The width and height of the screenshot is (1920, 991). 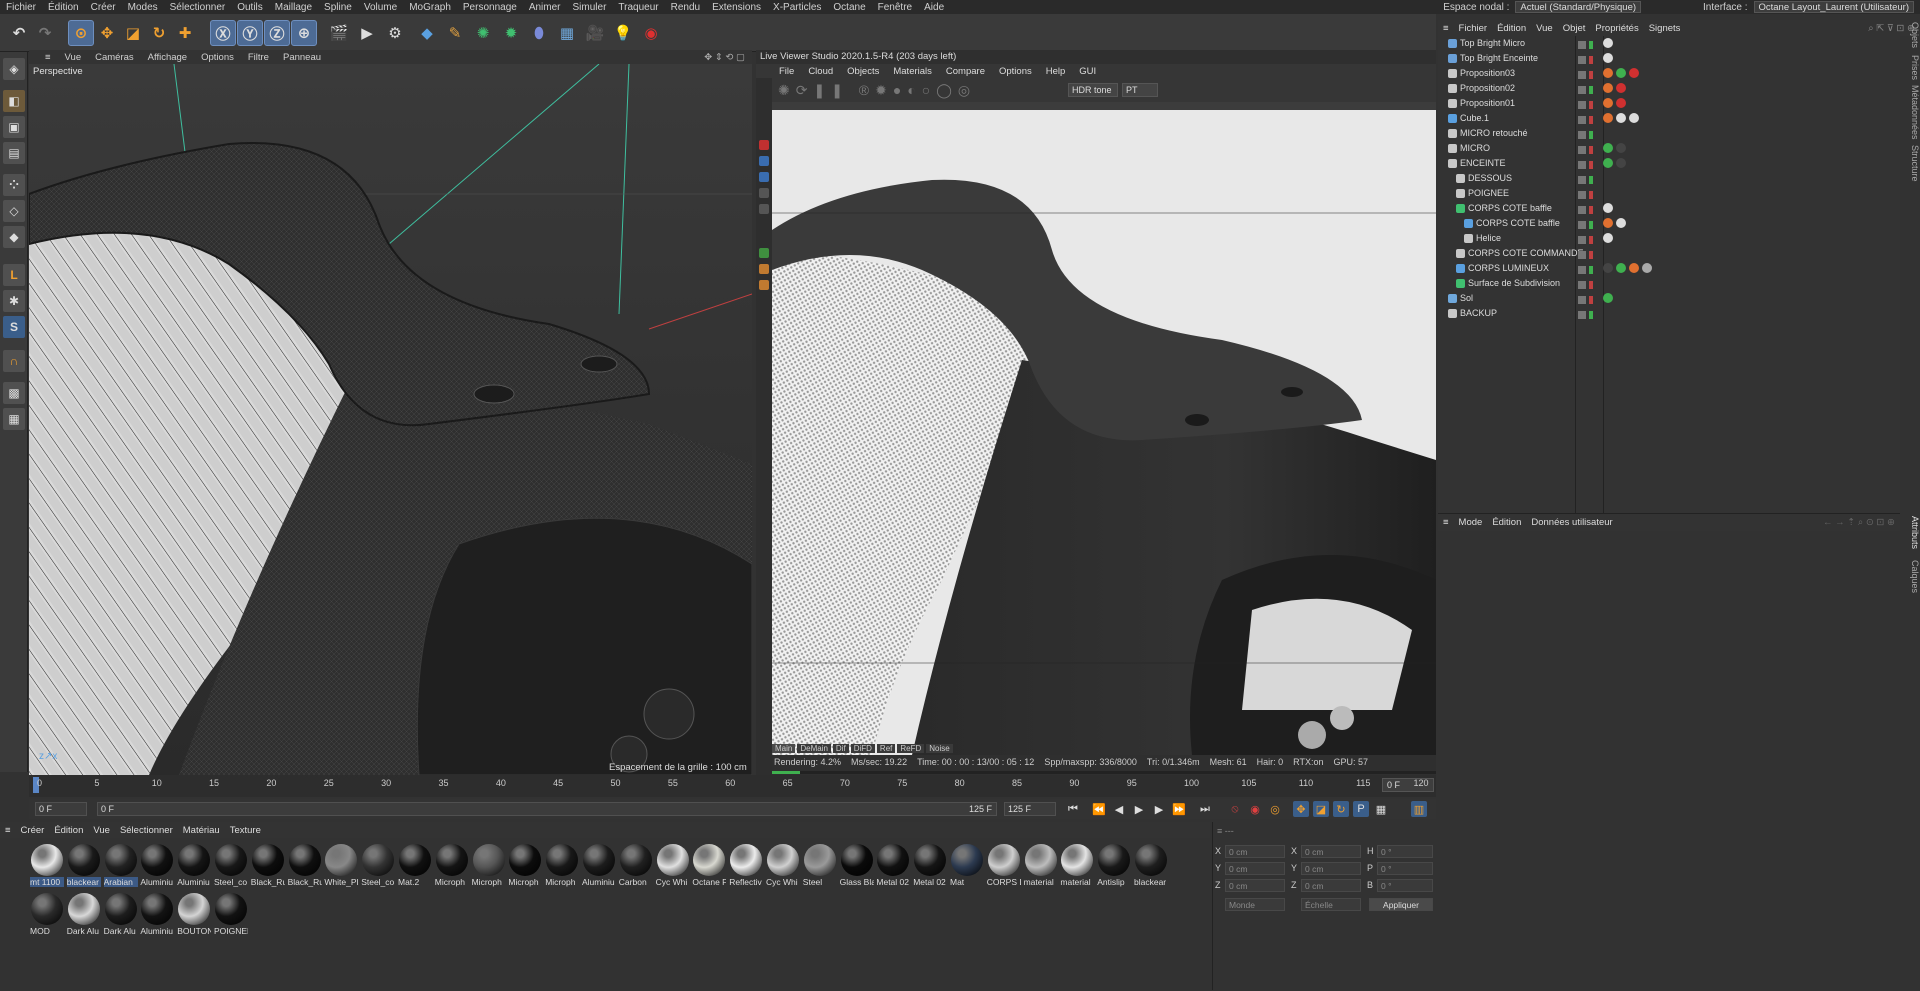 What do you see at coordinates (820, 865) in the screenshot?
I see `material-swatch: Steel` at bounding box center [820, 865].